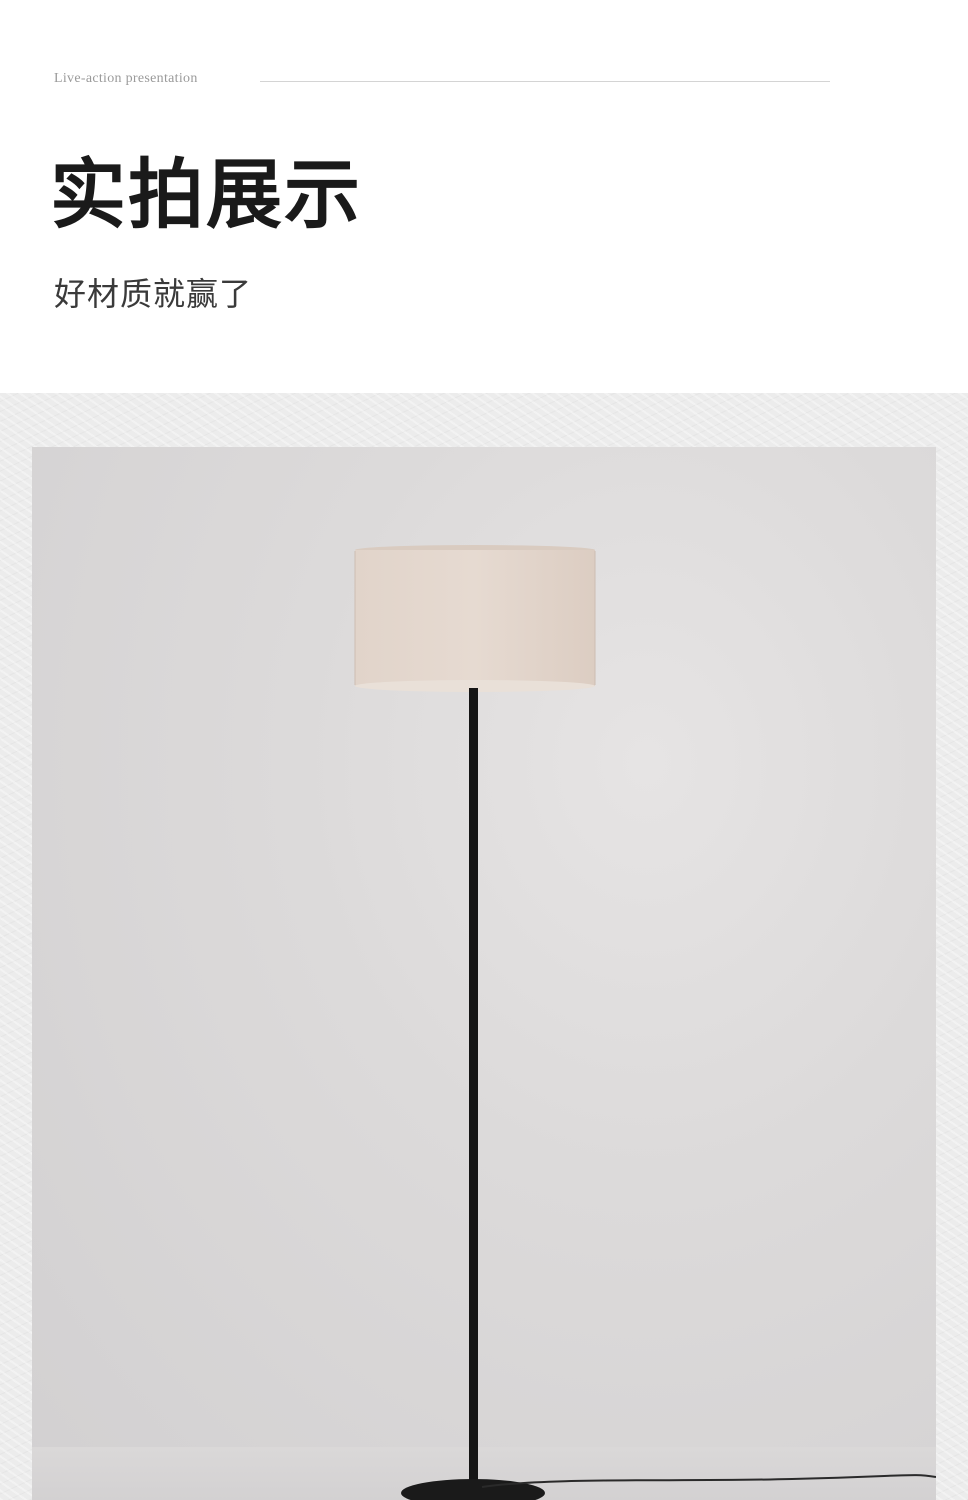  I want to click on section-title: 实拍展示, so click(206, 194).